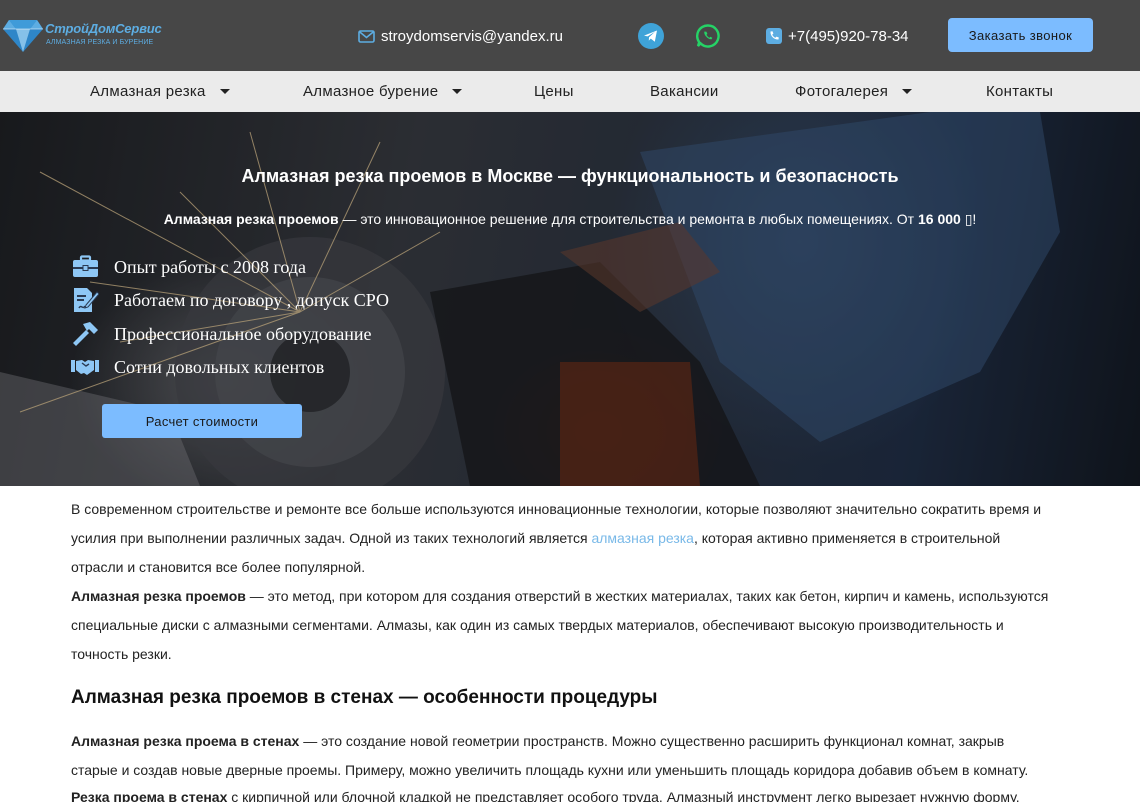  Describe the element at coordinates (939, 219) in the screenshot. I see `hero-price: 16 000` at that location.